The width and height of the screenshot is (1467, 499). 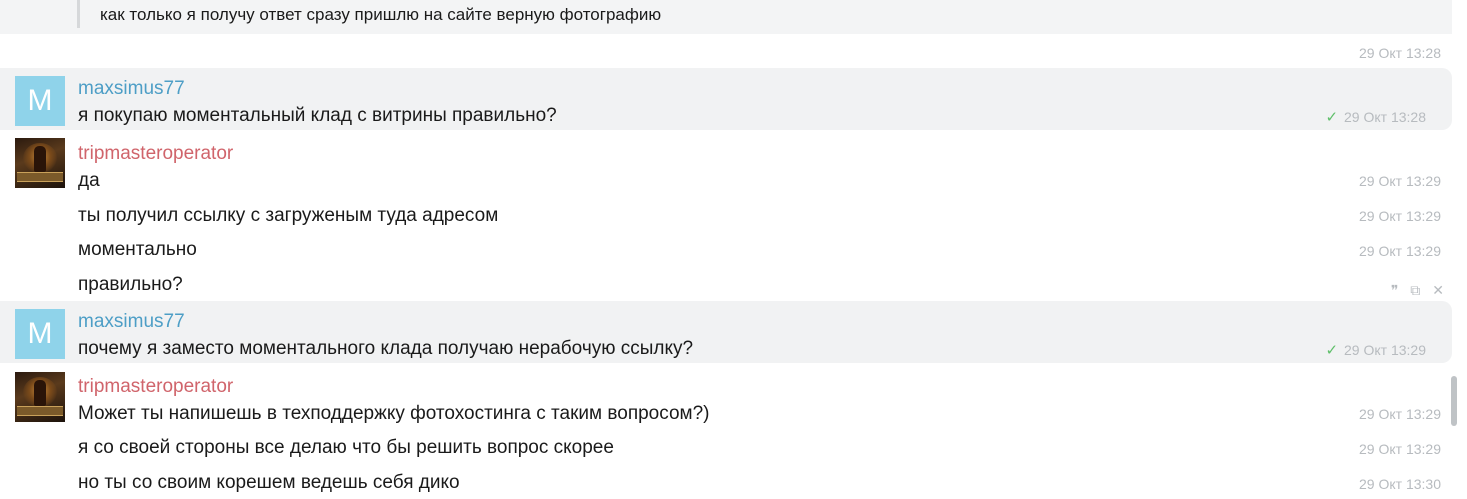 What do you see at coordinates (78, 14) in the screenshot?
I see `quote-bar` at bounding box center [78, 14].